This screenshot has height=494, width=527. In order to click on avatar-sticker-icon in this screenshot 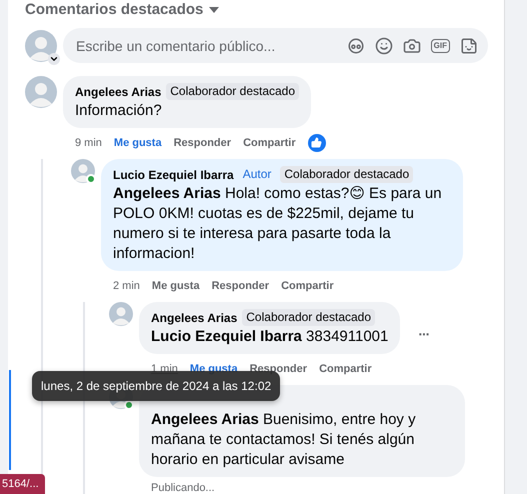, I will do `click(355, 45)`.